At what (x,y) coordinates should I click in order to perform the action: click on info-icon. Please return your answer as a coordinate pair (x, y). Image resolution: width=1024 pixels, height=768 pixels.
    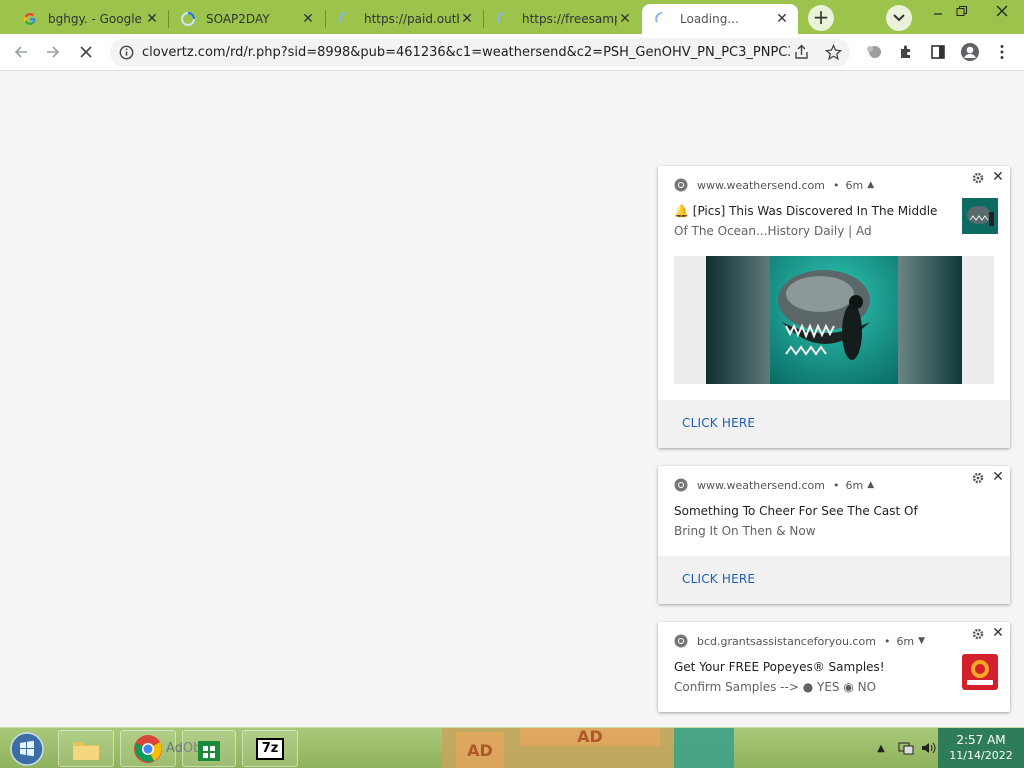
    Looking at the image, I should click on (126, 54).